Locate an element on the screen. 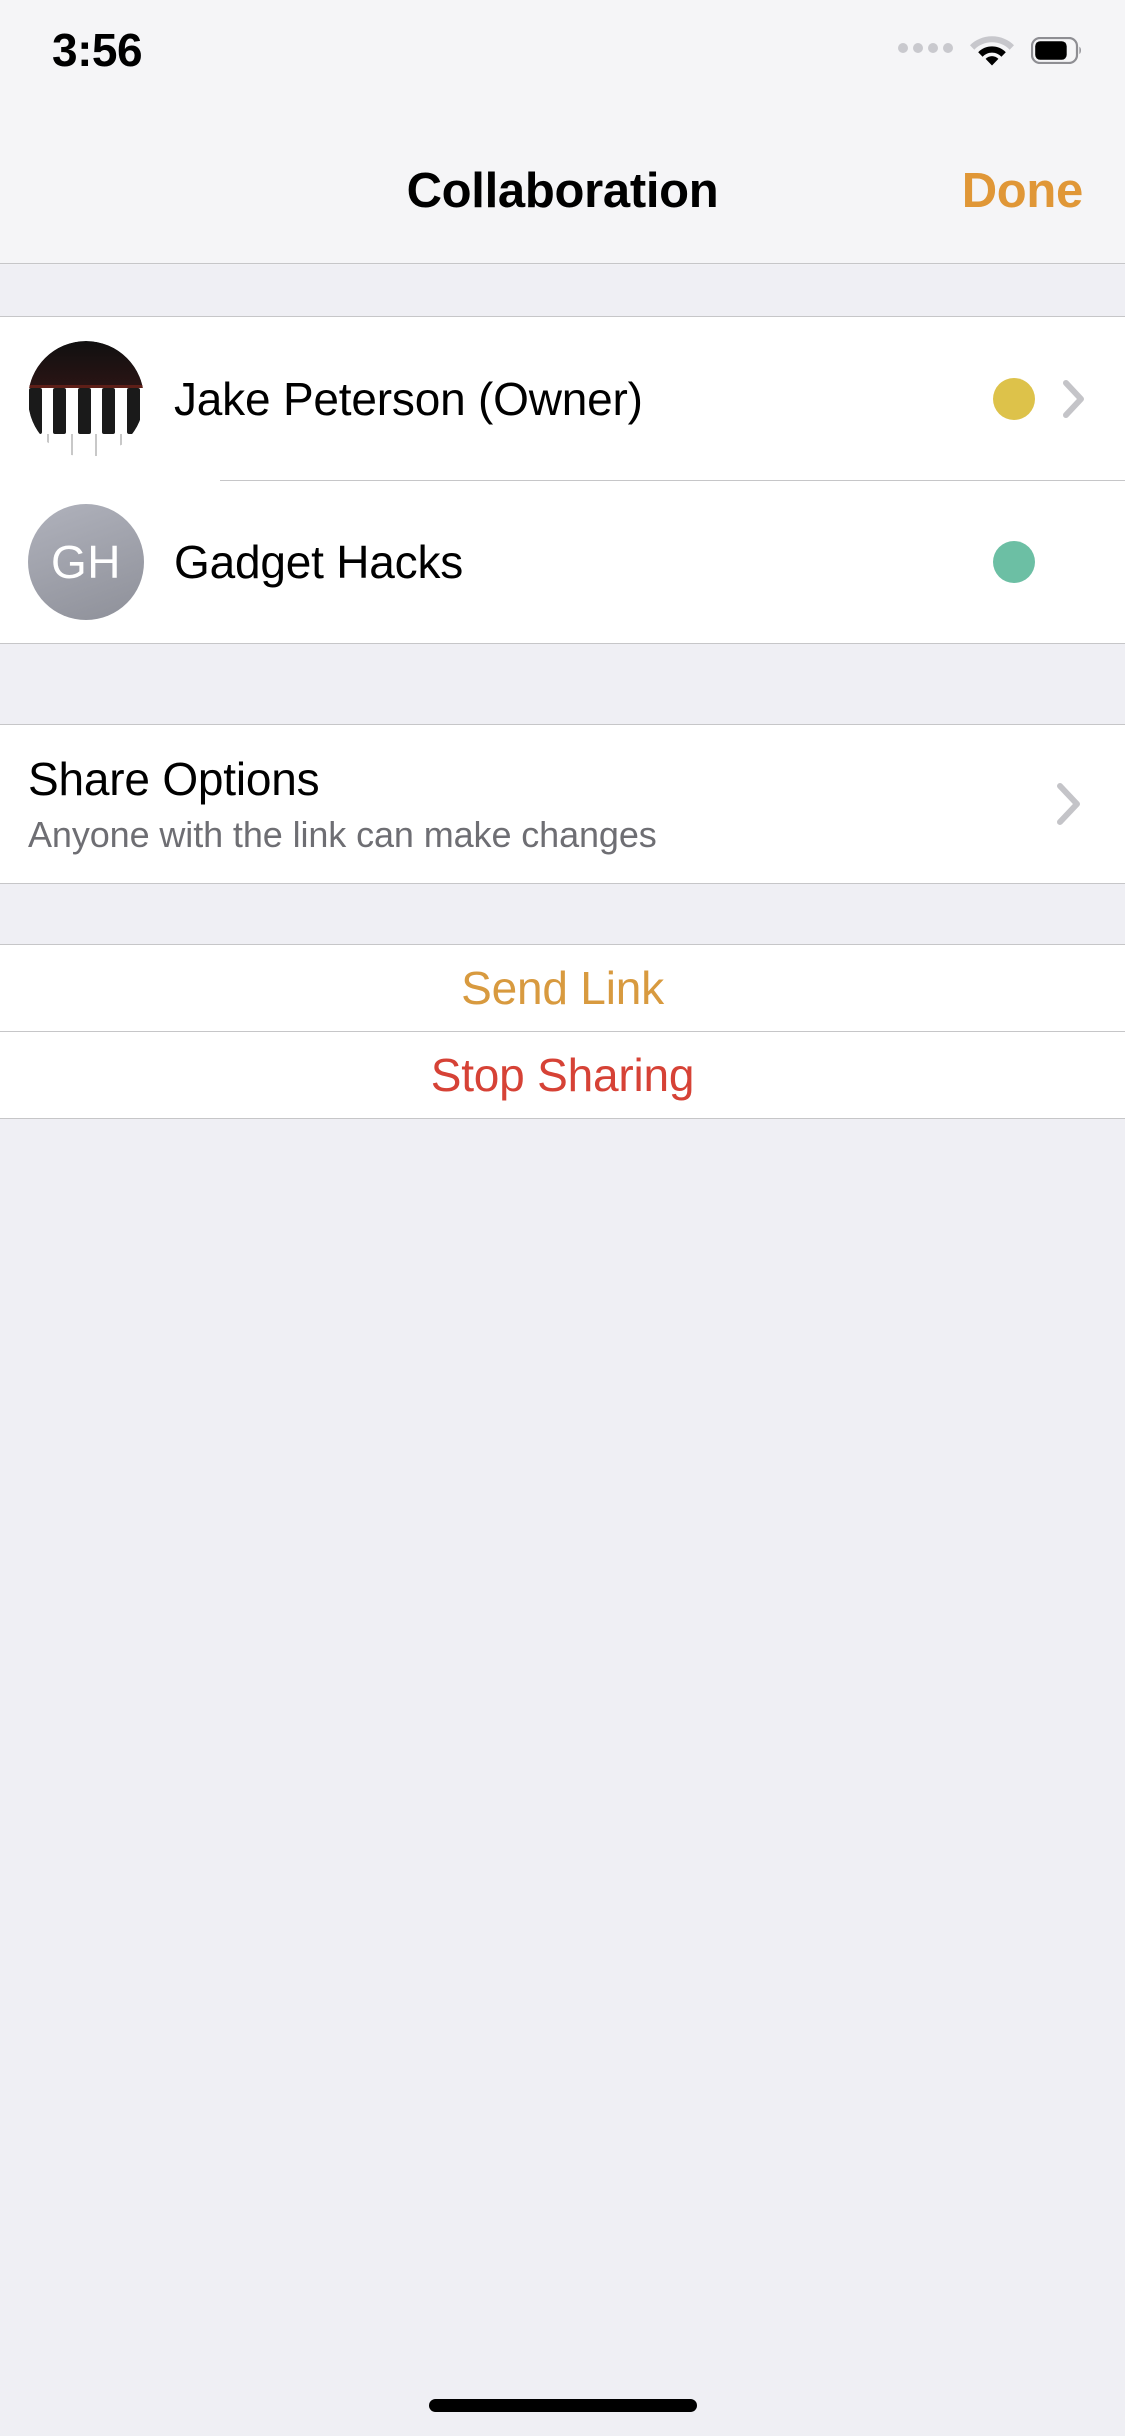 Image resolution: width=1125 pixels, height=2436 pixels. participant-row-owner: Jake Peterson (Owner) is located at coordinates (562, 398).